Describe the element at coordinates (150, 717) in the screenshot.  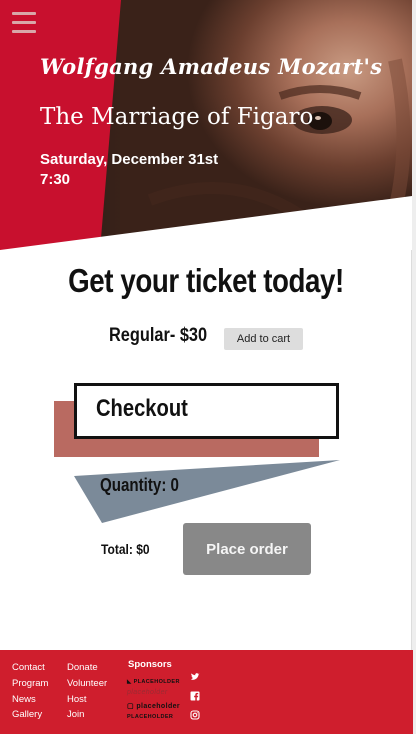
I see `sponsor-logo: PLACEHOLDER` at that location.